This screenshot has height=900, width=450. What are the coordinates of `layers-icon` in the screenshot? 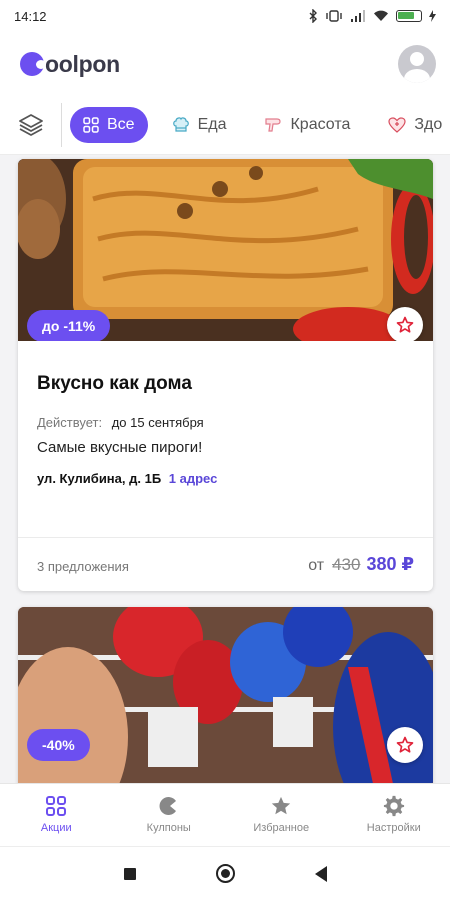 It's located at (30, 125).